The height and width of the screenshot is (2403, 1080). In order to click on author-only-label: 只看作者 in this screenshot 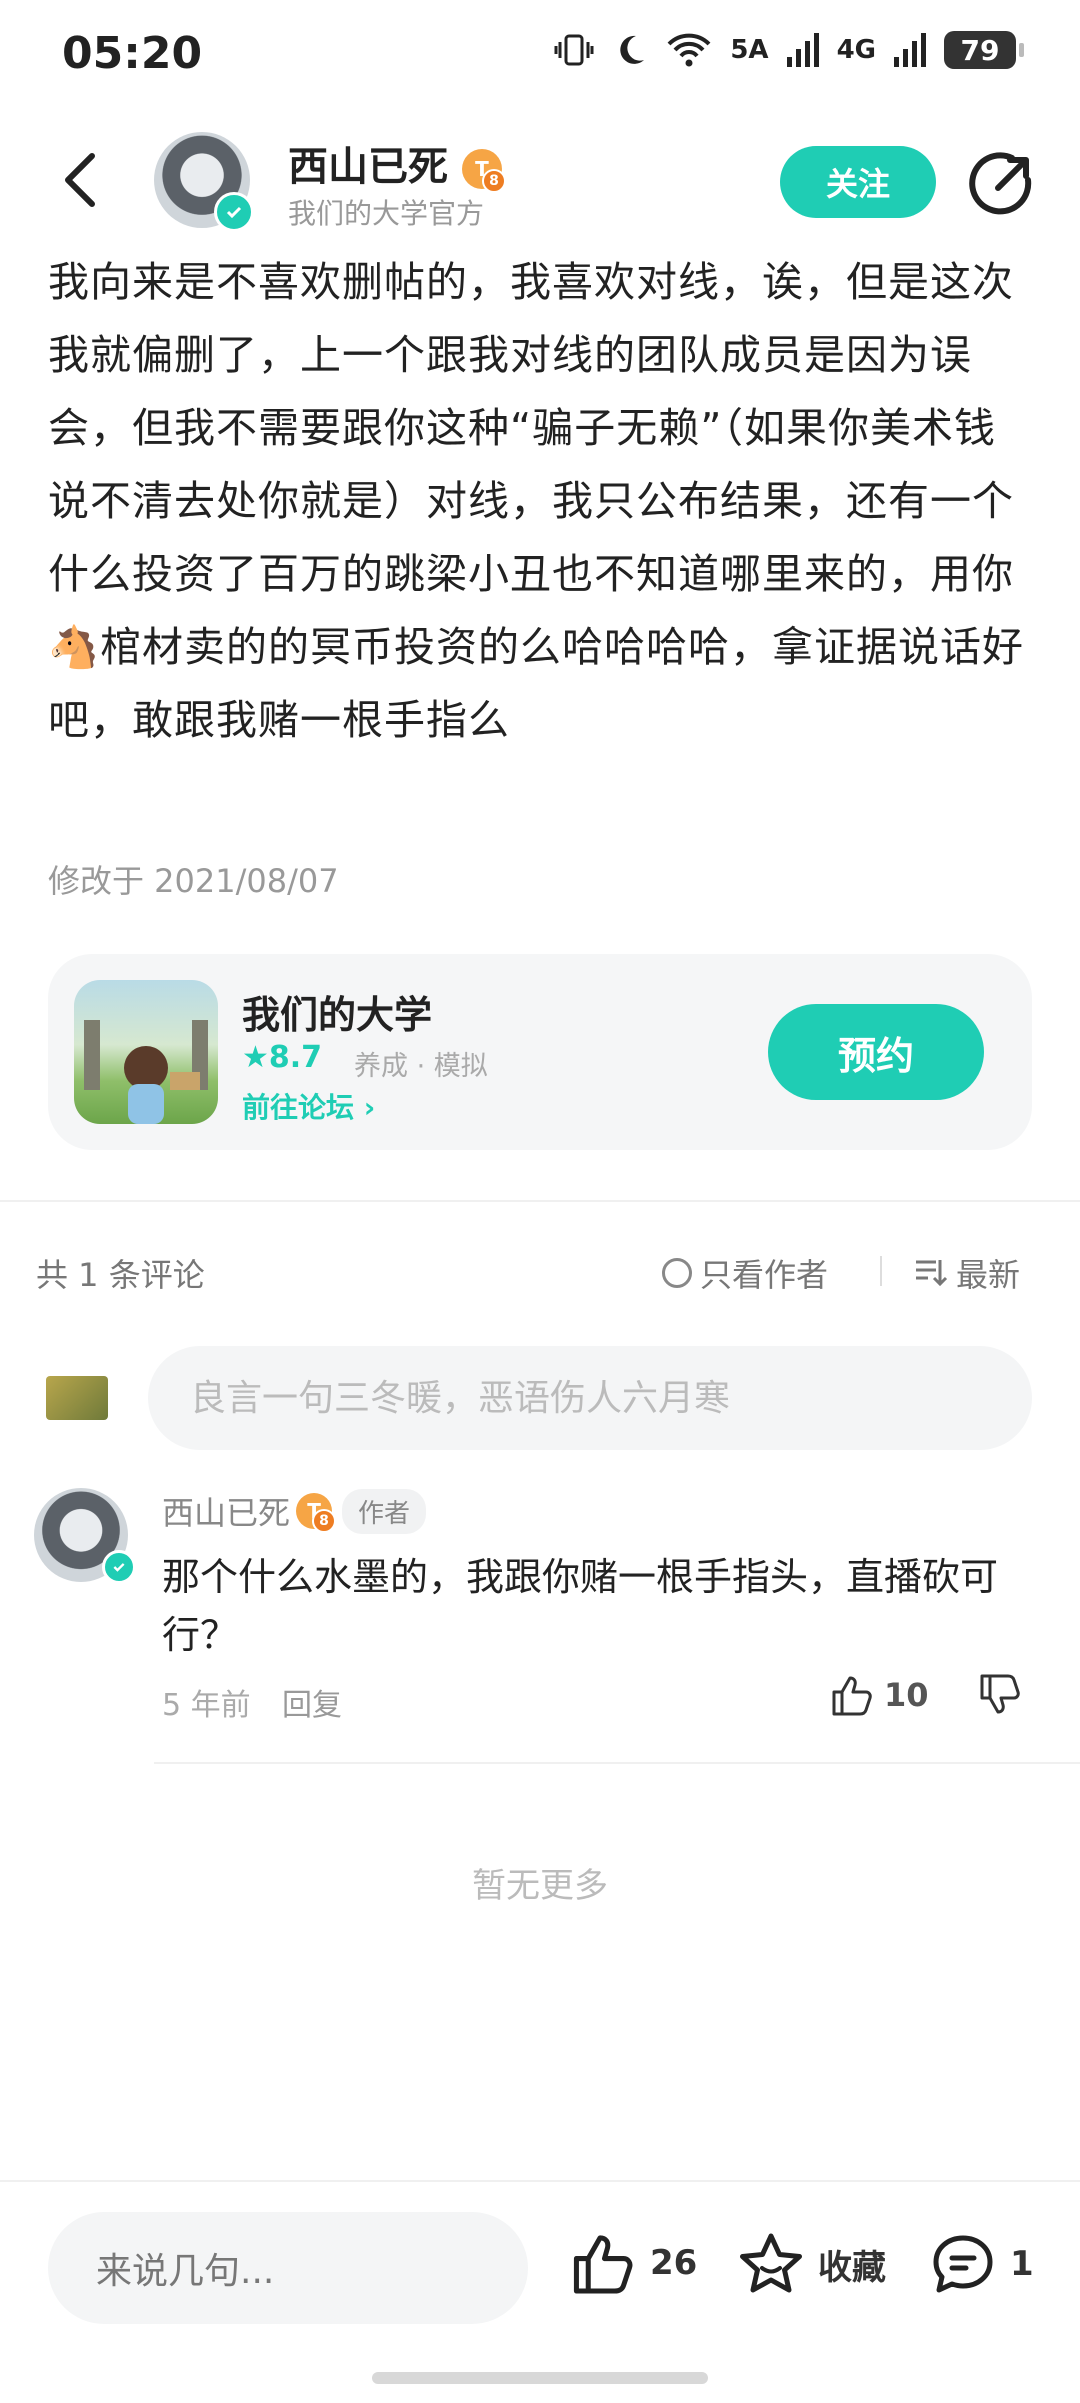, I will do `click(764, 1273)`.